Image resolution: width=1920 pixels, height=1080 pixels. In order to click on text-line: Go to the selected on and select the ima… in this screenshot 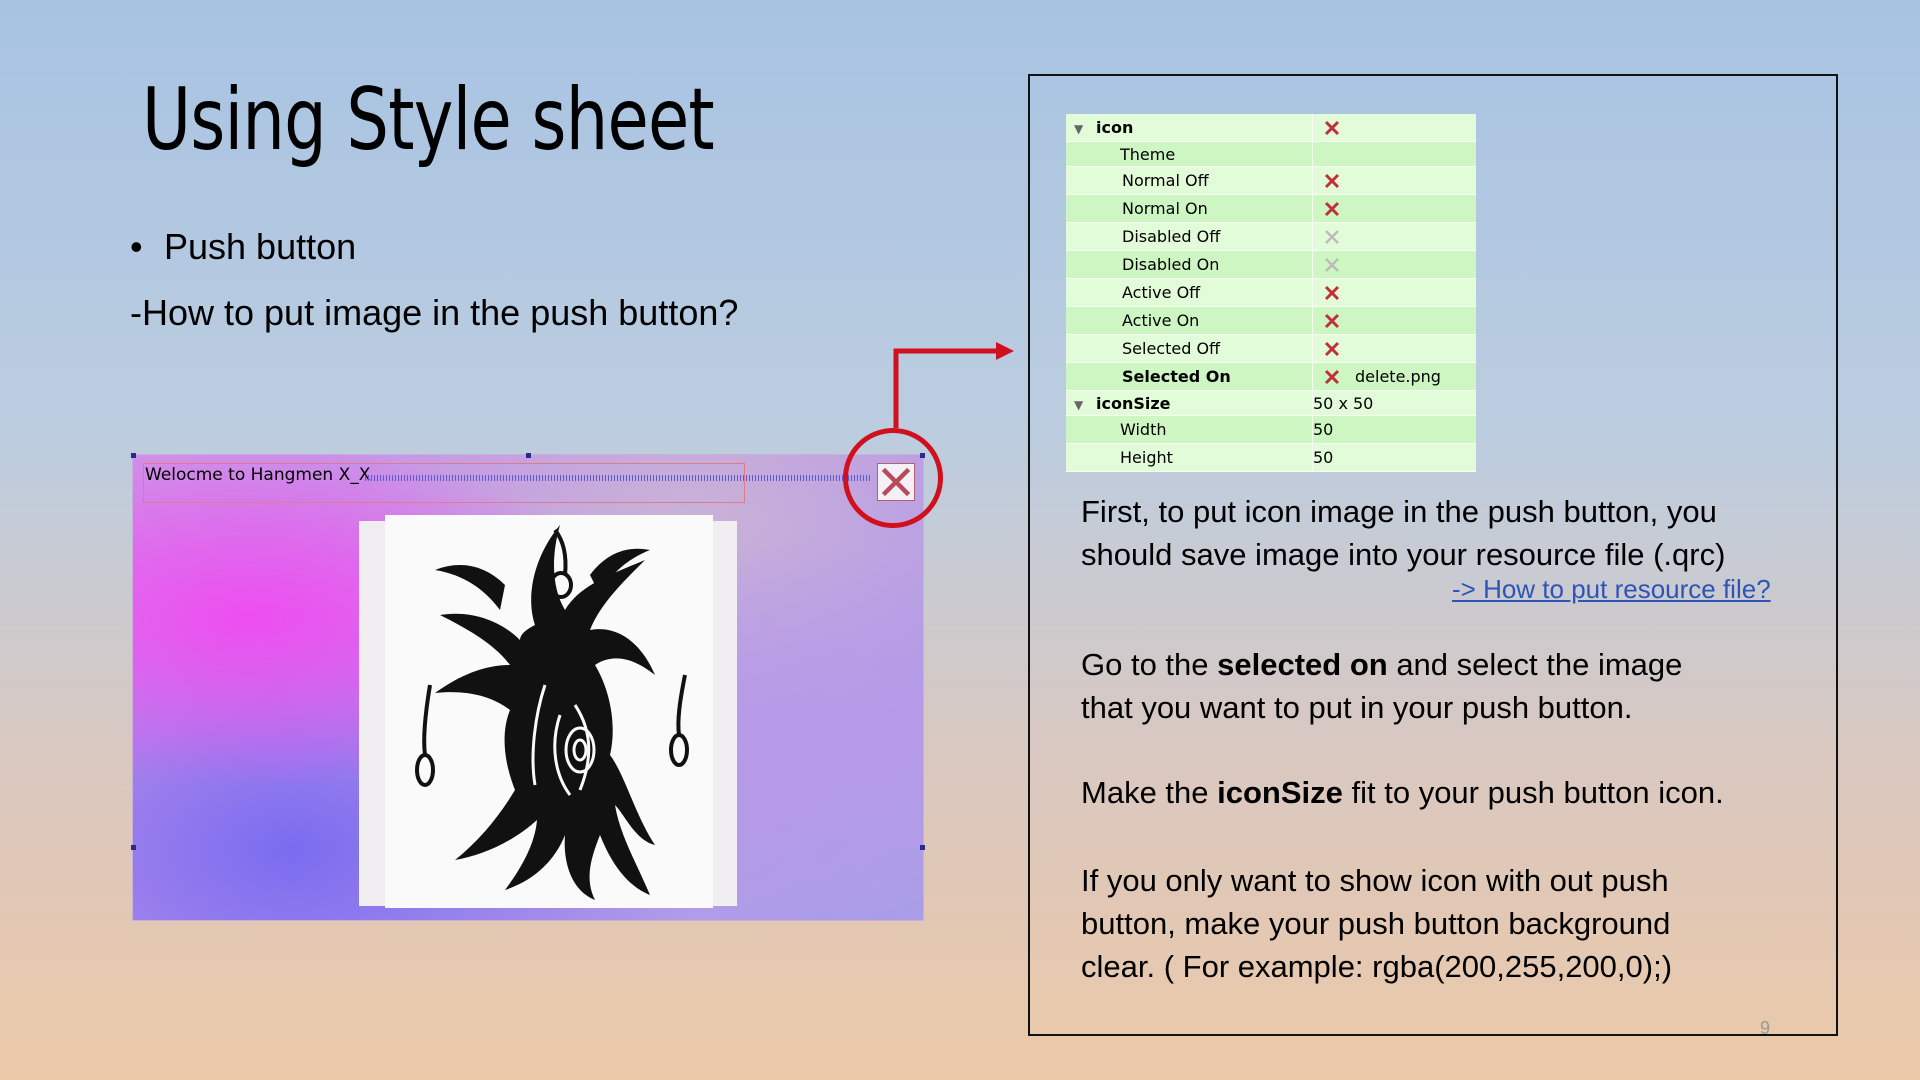, I will do `click(1381, 664)`.